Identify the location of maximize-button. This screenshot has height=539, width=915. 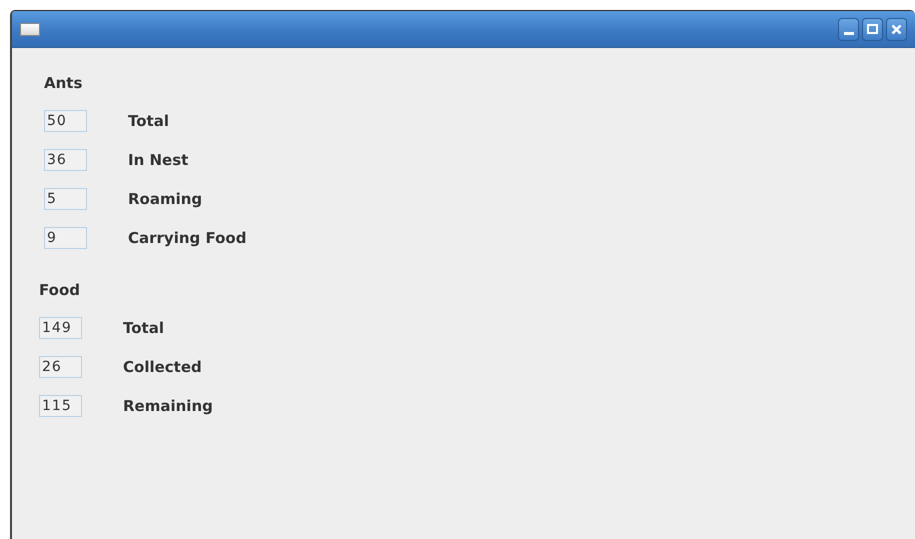
(872, 29).